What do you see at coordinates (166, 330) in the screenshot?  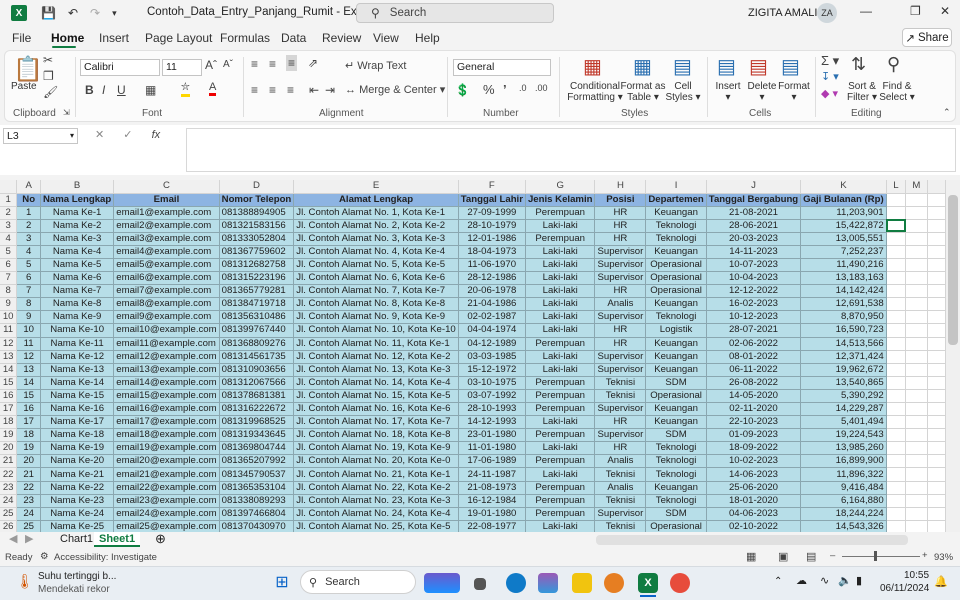 I see `table-cell: email10@example.com` at bounding box center [166, 330].